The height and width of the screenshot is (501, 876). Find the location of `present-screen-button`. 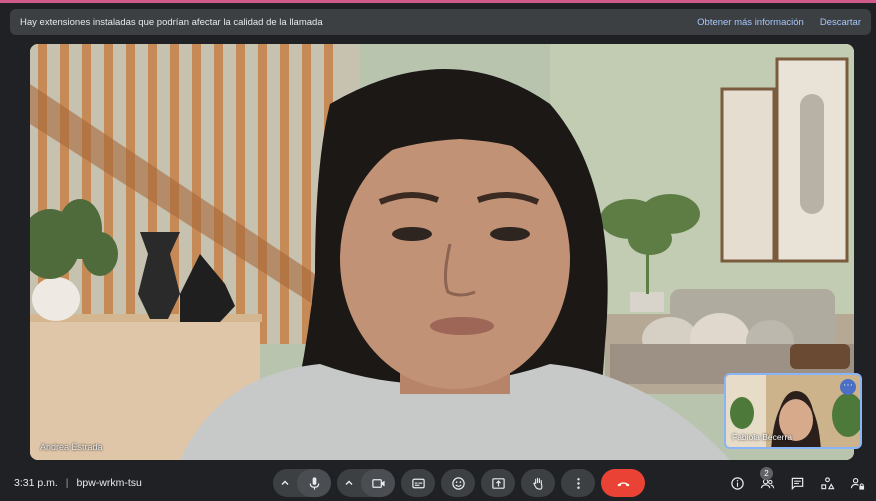

present-screen-button is located at coordinates (498, 483).